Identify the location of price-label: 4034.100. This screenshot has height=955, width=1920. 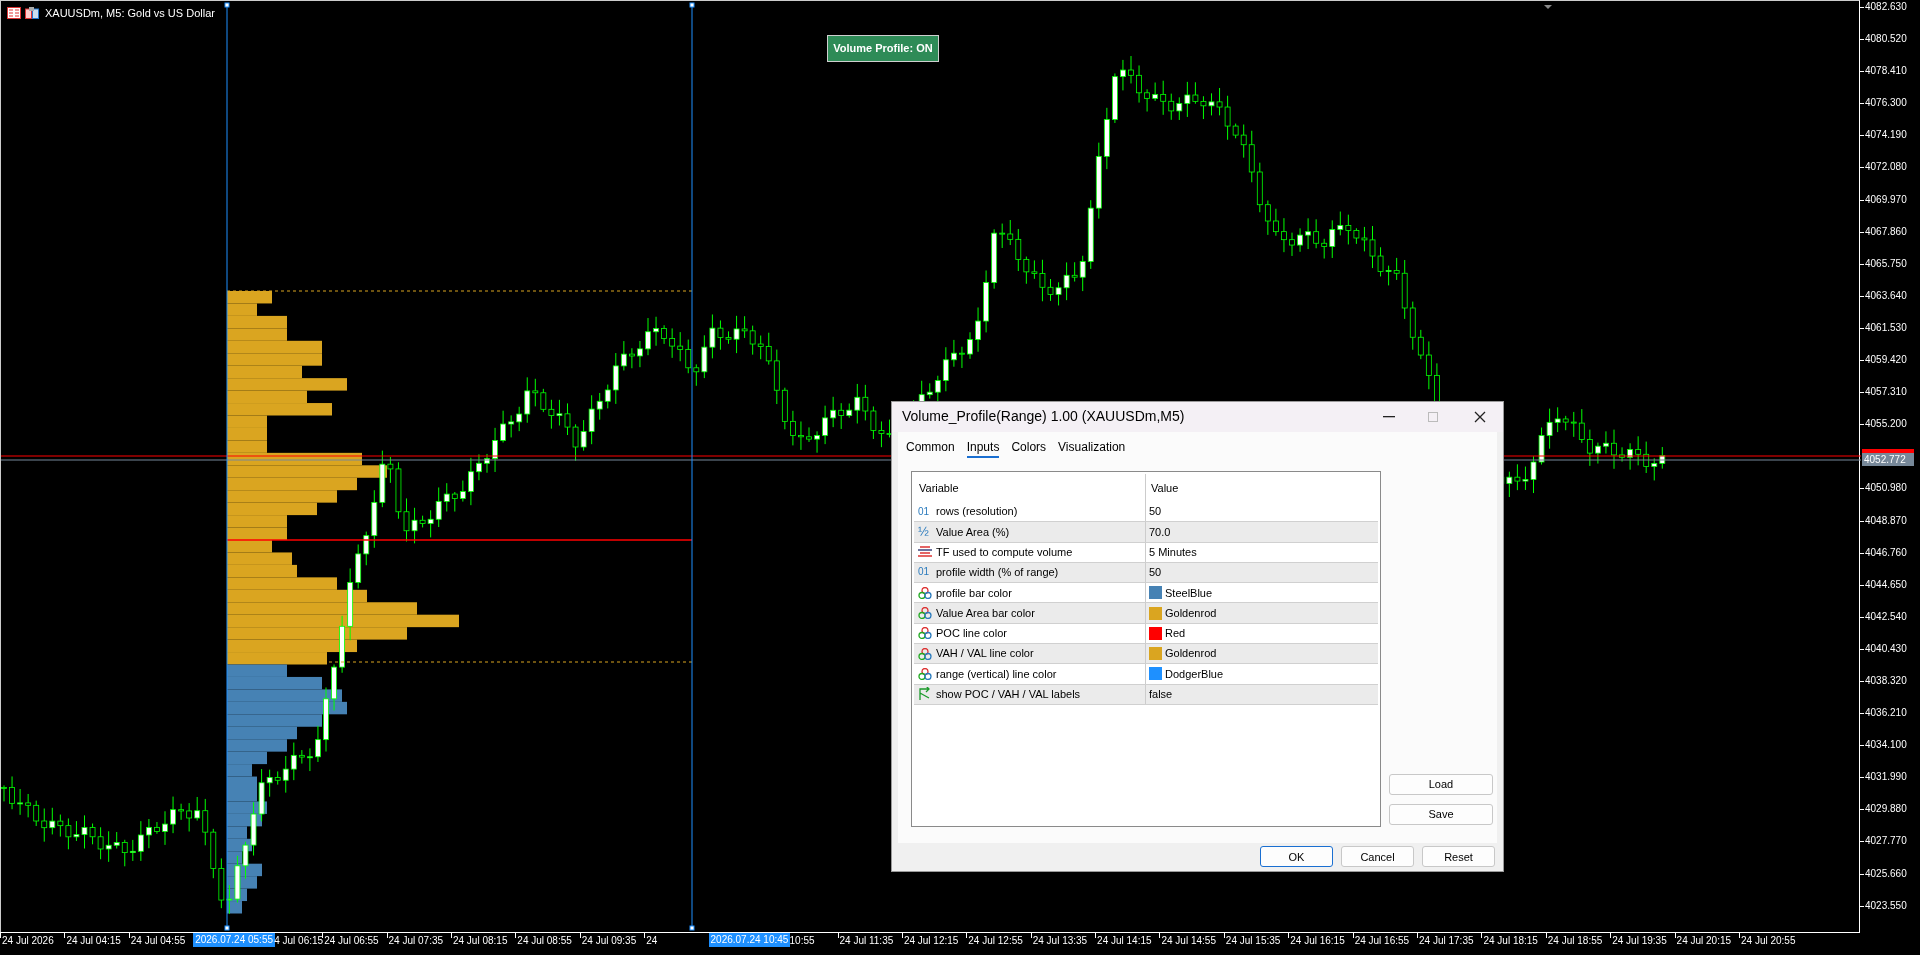
(1886, 745).